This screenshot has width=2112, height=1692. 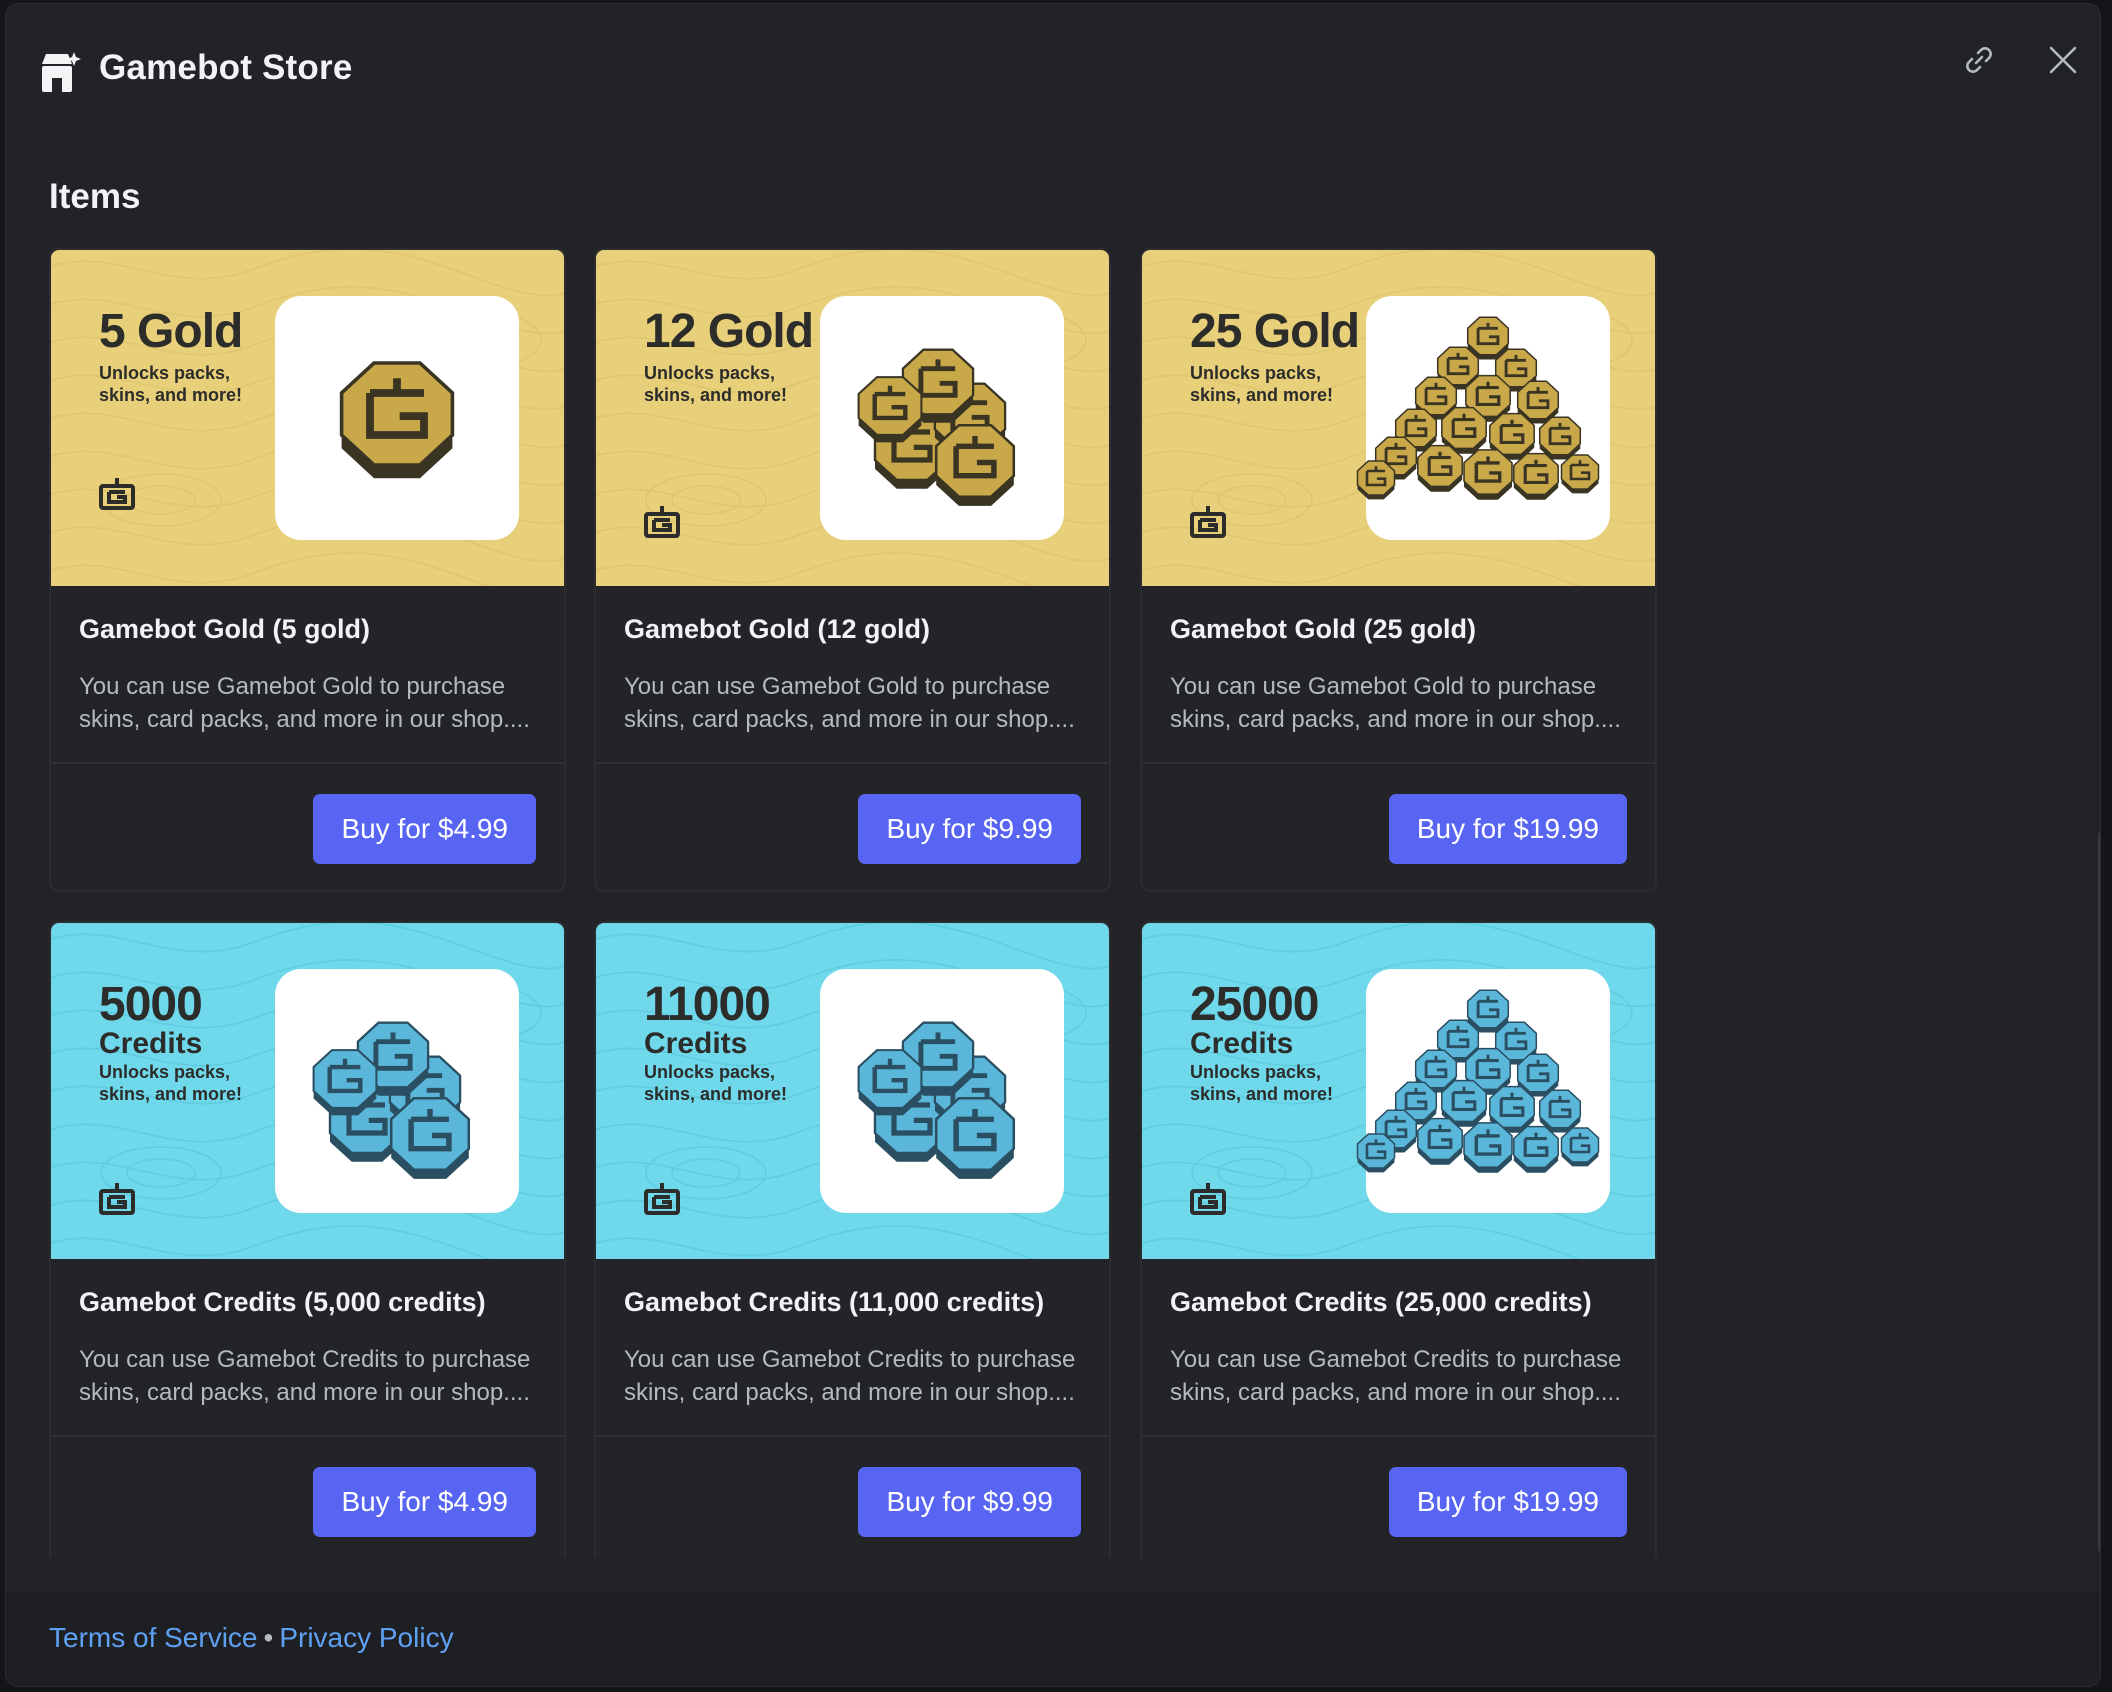 What do you see at coordinates (95, 196) in the screenshot?
I see `section-title: Items` at bounding box center [95, 196].